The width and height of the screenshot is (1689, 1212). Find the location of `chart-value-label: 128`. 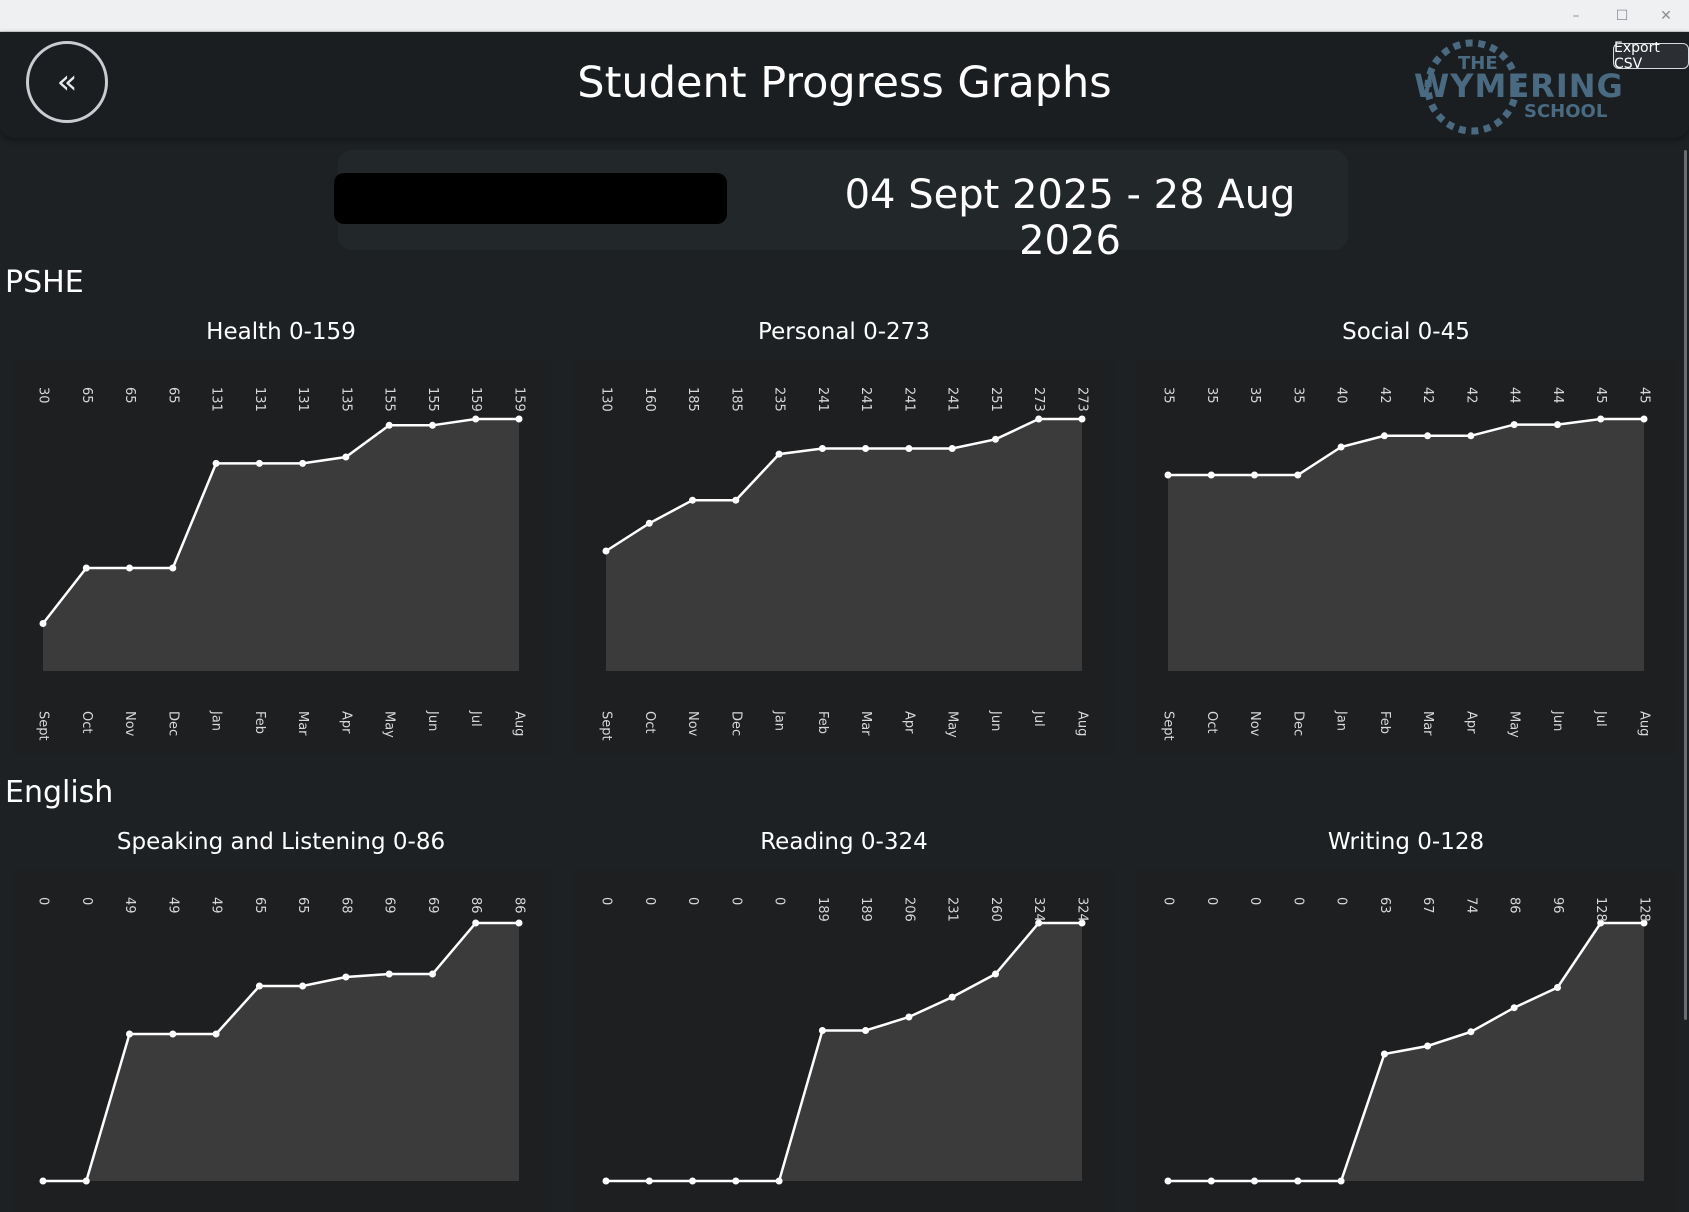

chart-value-label: 128 is located at coordinates (1644, 909).